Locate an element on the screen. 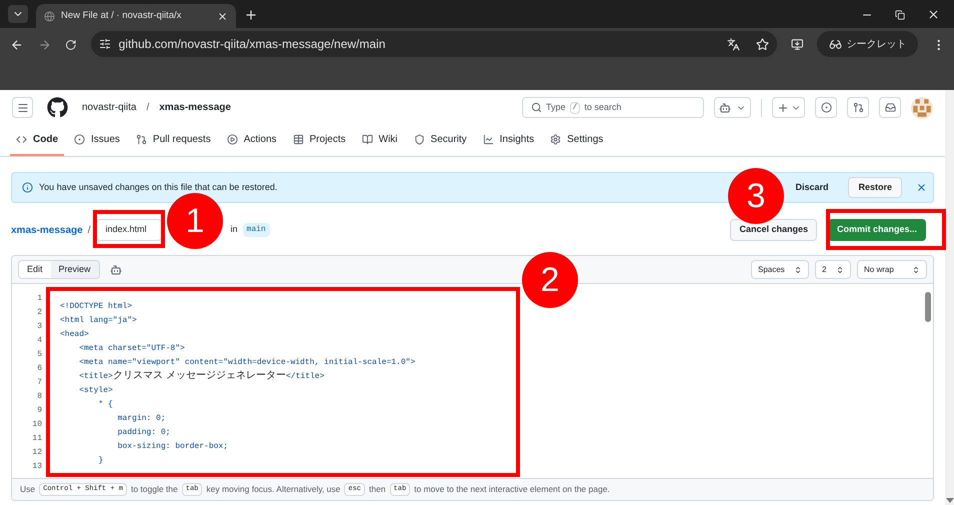 The image size is (954, 505). settings-icon is located at coordinates (556, 139).